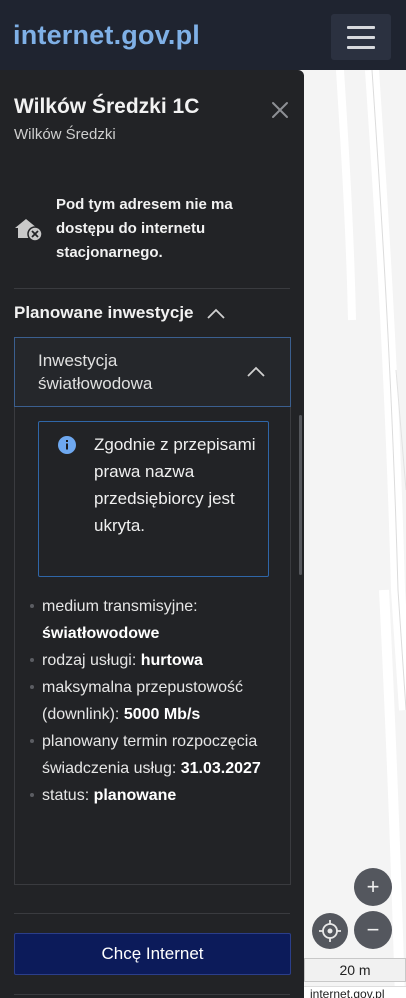 This screenshot has height=998, width=406. Describe the element at coordinates (135, 795) in the screenshot. I see `detail-value: planowane` at that location.